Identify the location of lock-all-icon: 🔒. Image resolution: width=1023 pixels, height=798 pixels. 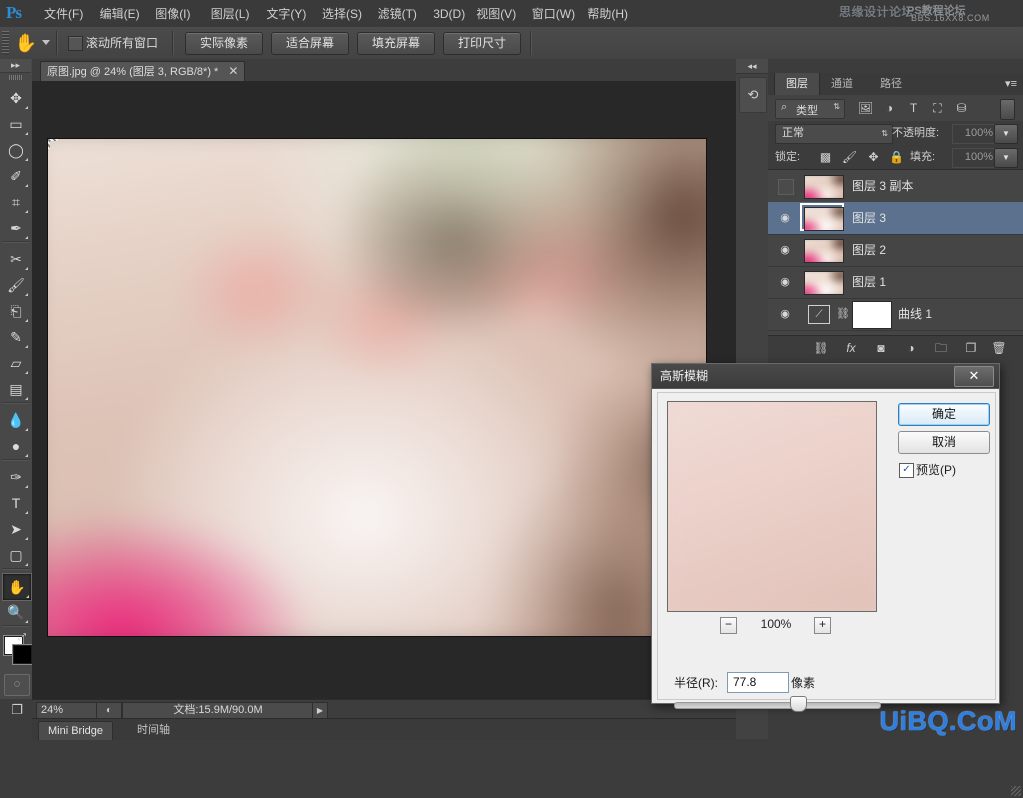
(896, 157).